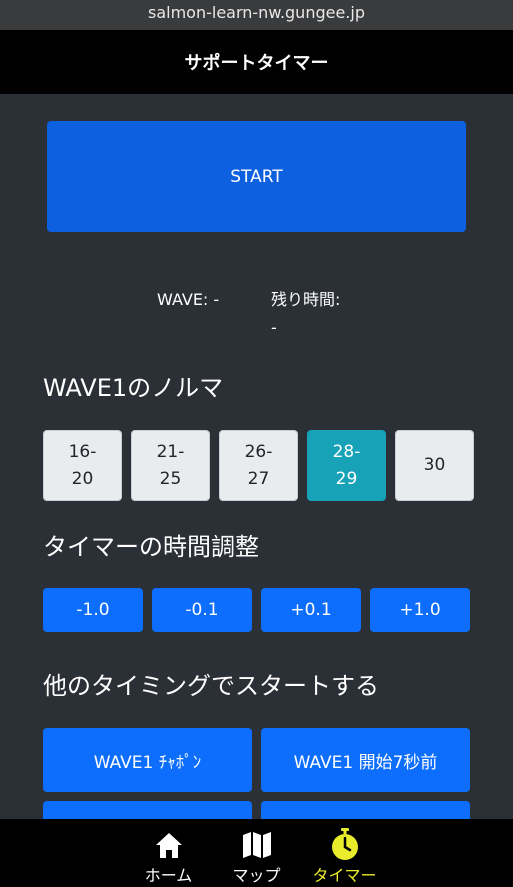  I want to click on nav-home-label: ホーム, so click(168, 875).